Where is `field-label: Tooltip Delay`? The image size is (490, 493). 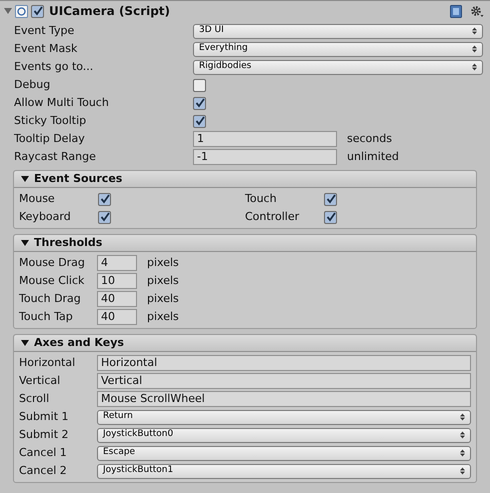
field-label: Tooltip Delay is located at coordinates (50, 138).